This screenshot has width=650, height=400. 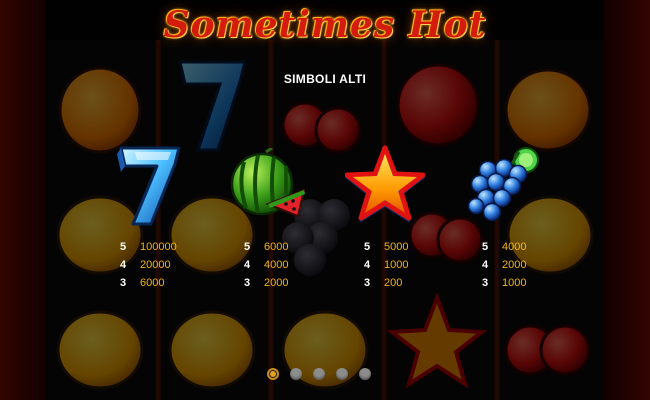 I want to click on watermelon-icon, so click(x=268, y=183).